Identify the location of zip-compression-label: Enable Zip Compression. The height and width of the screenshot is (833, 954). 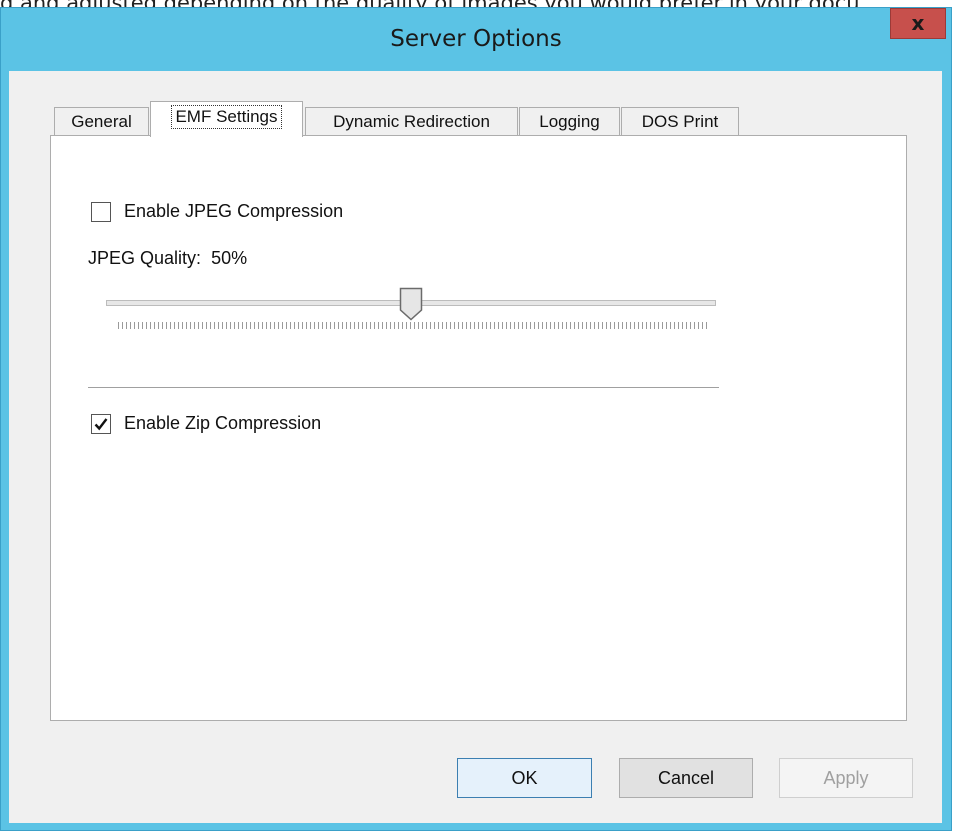
(223, 423).